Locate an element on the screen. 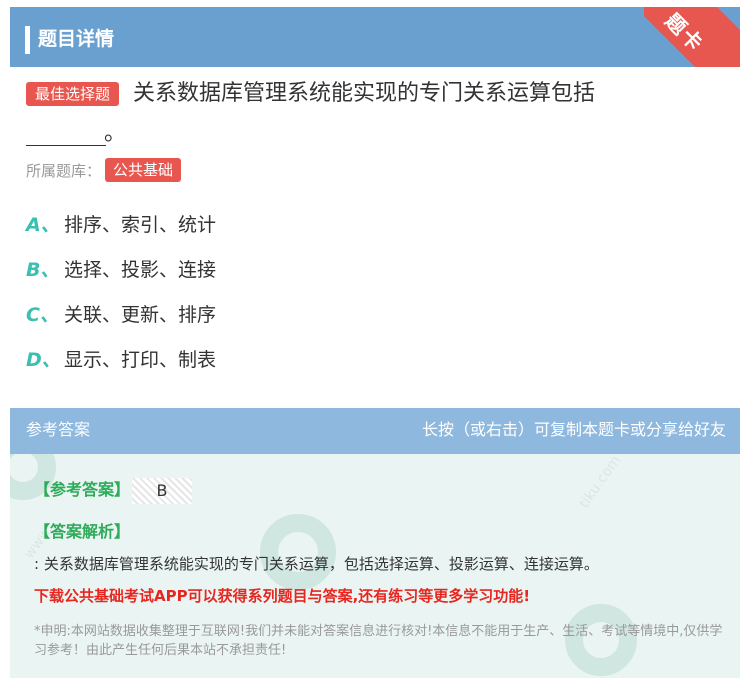  header-bar: 题目详情 题卡 is located at coordinates (375, 37).